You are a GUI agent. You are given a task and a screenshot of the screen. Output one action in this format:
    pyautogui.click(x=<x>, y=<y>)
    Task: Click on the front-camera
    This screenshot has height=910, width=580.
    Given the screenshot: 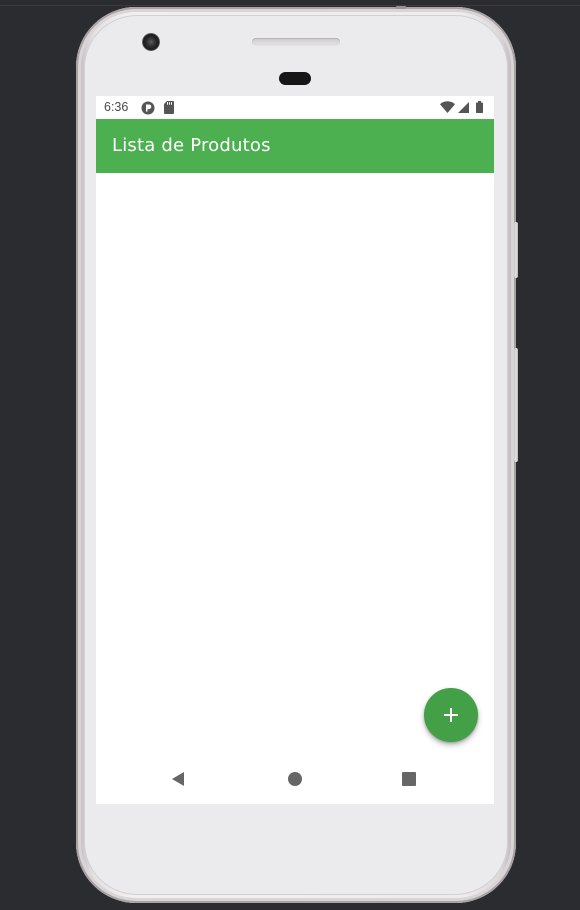 What is the action you would take?
    pyautogui.click(x=151, y=42)
    